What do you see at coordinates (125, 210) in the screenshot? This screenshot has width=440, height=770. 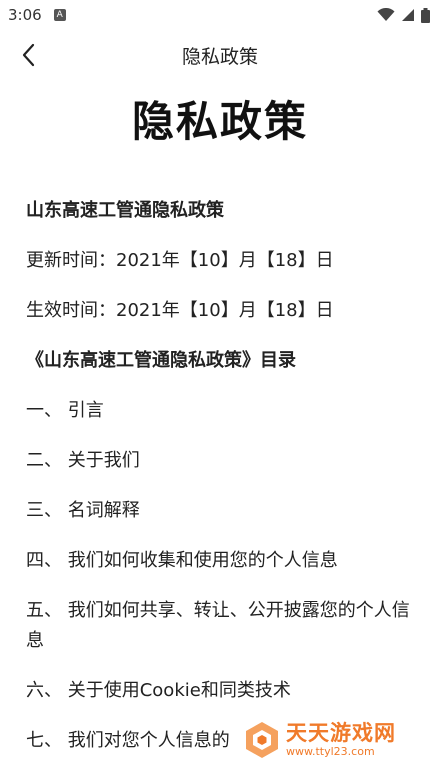 I see `policy-name: 山东高速工管通隐私政策` at bounding box center [125, 210].